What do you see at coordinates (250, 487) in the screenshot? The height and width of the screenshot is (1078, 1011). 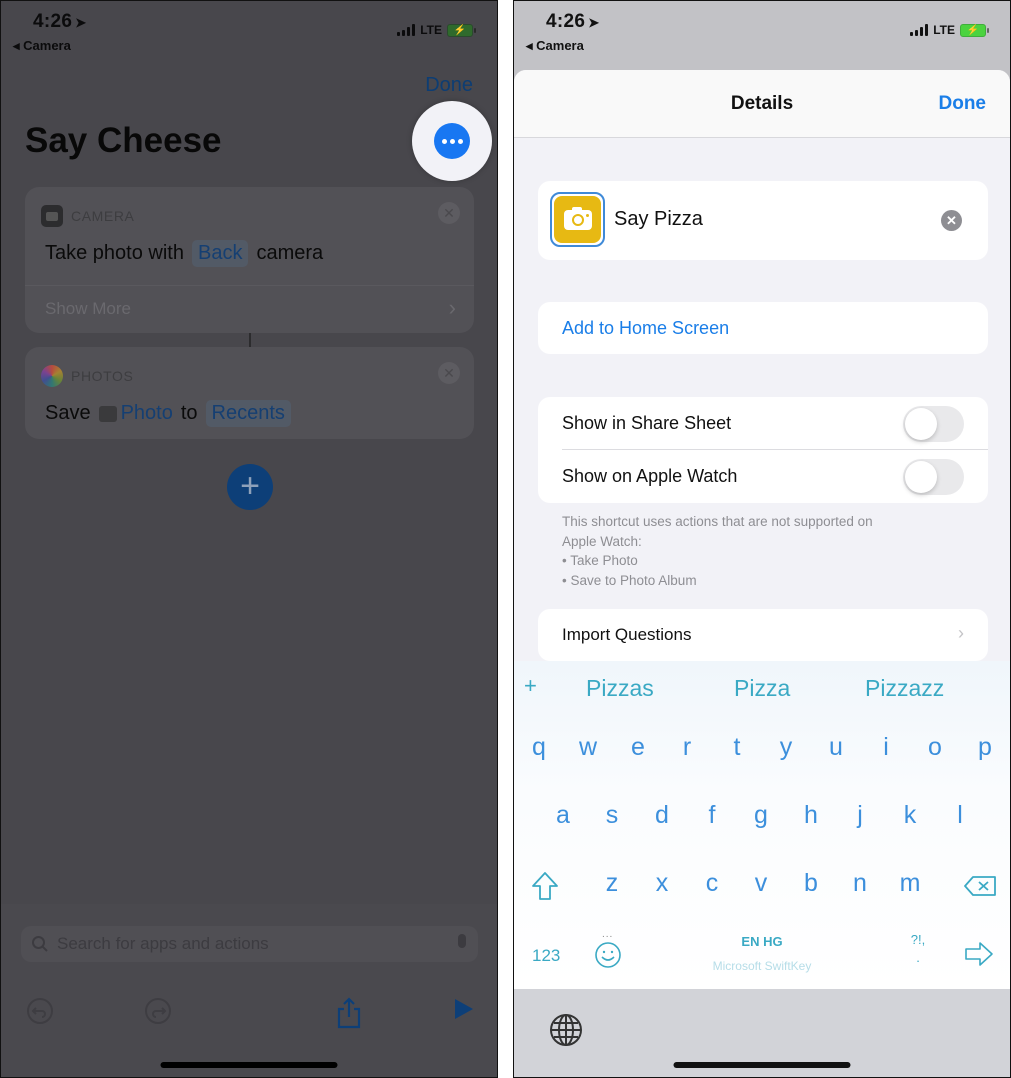 I see `add-action-button: +` at bounding box center [250, 487].